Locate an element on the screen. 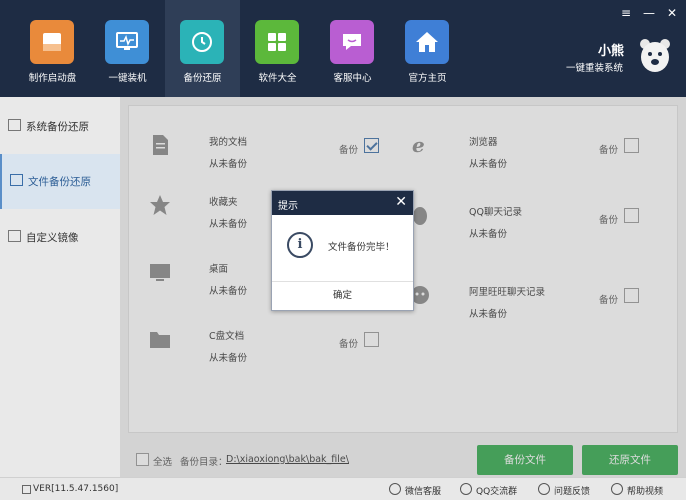  nav-make-boot-disk: 制作启动盘 is located at coordinates (52, 48).